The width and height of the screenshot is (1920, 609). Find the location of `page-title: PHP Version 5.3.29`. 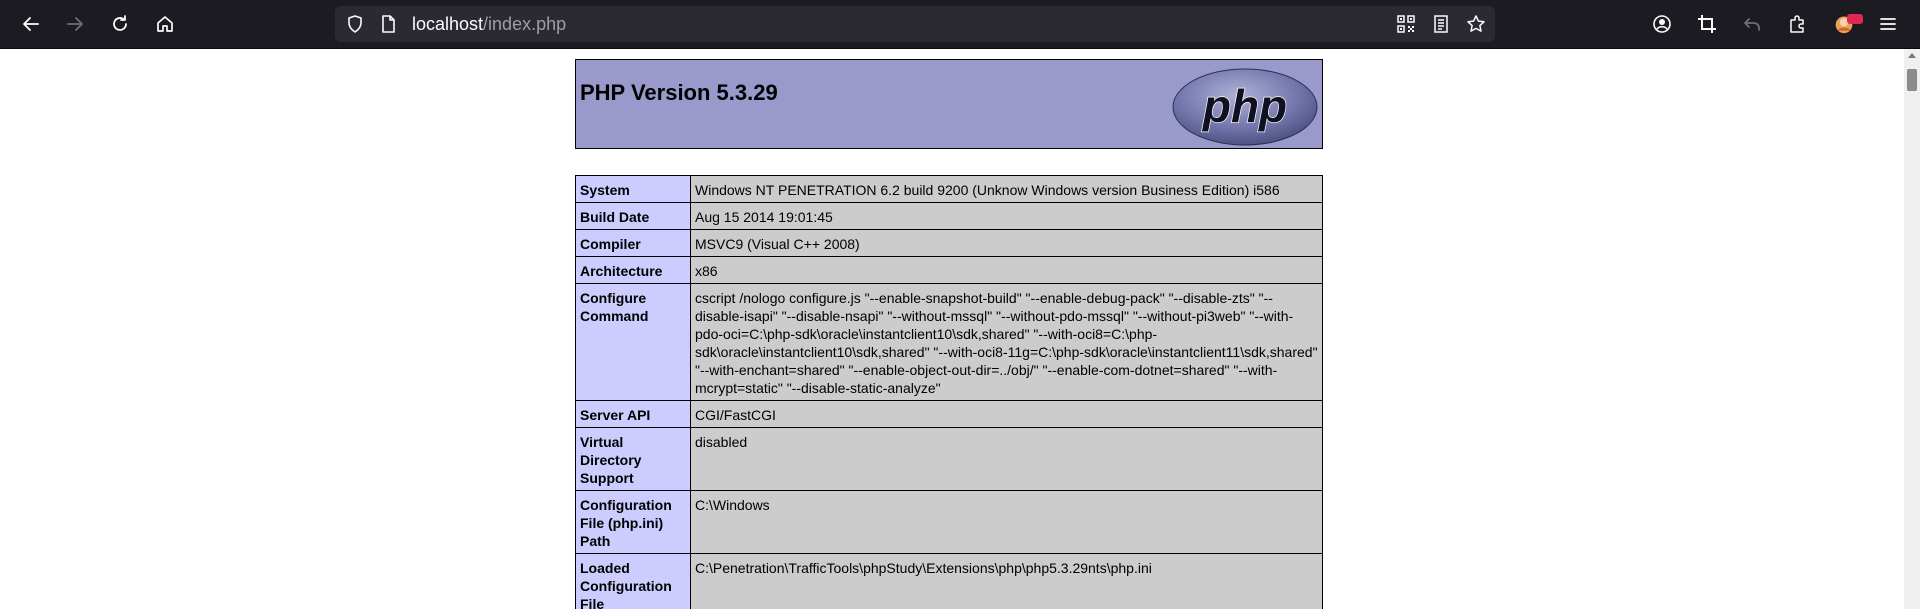

page-title: PHP Version 5.3.29 is located at coordinates (679, 92).